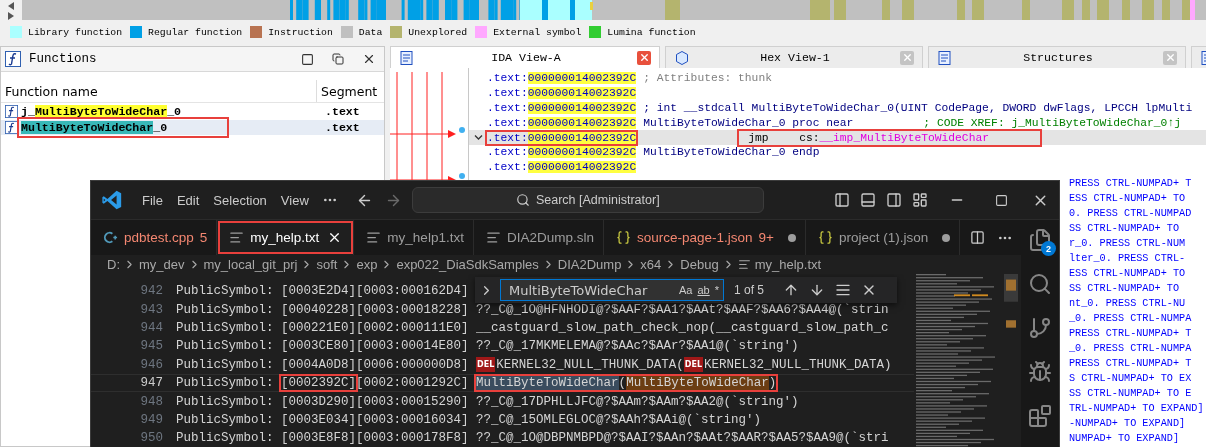 This screenshot has width=1206, height=447. Describe the element at coordinates (1130, 213) in the screenshot. I see `listing-text: 0. PRESS CTRL-NUMPAD` at that location.